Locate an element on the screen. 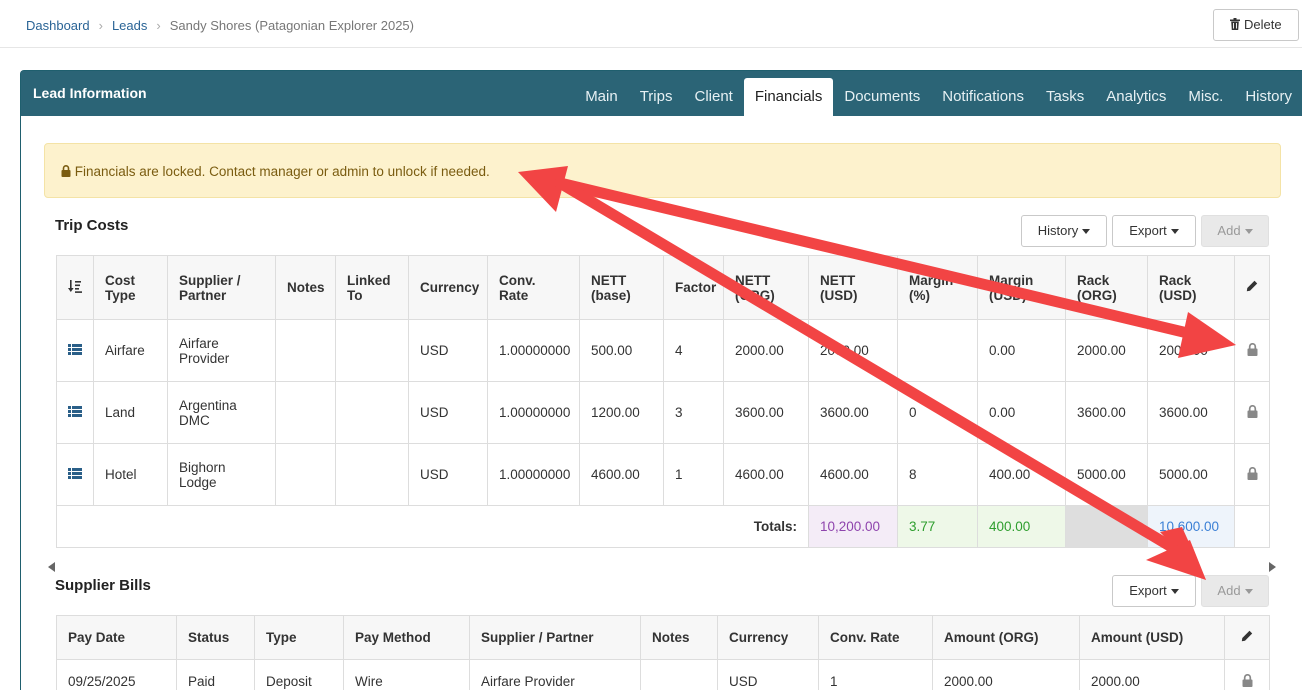 This screenshot has width=1302, height=690. total-rack-org is located at coordinates (1106, 526).